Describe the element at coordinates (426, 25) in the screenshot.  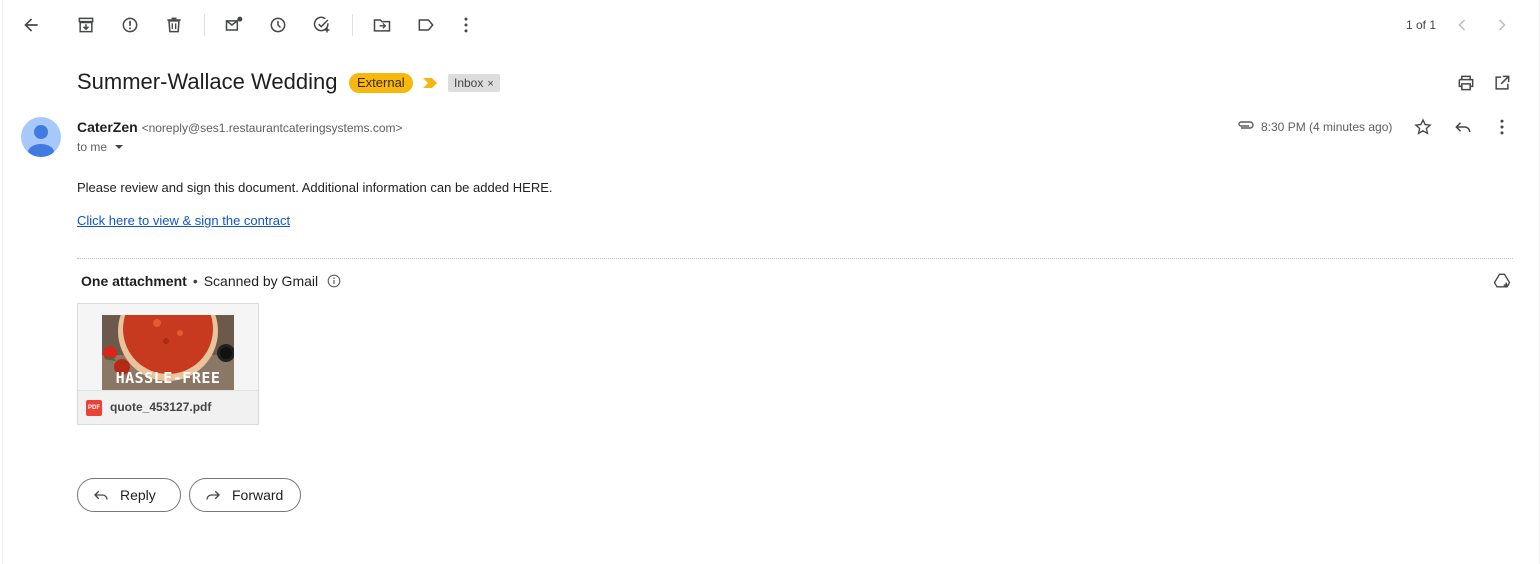
I see `label-tag-icon` at that location.